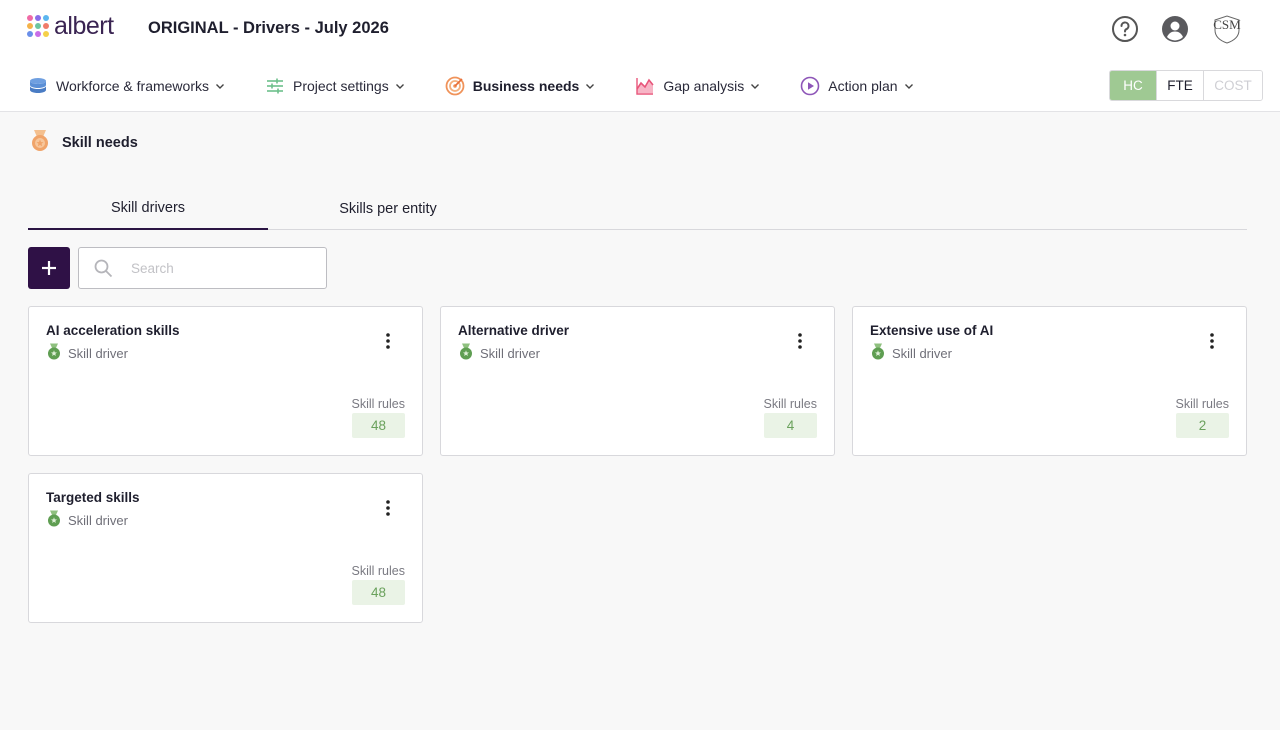 This screenshot has height=730, width=1280. What do you see at coordinates (38, 86) in the screenshot?
I see `database-stack-icon` at bounding box center [38, 86].